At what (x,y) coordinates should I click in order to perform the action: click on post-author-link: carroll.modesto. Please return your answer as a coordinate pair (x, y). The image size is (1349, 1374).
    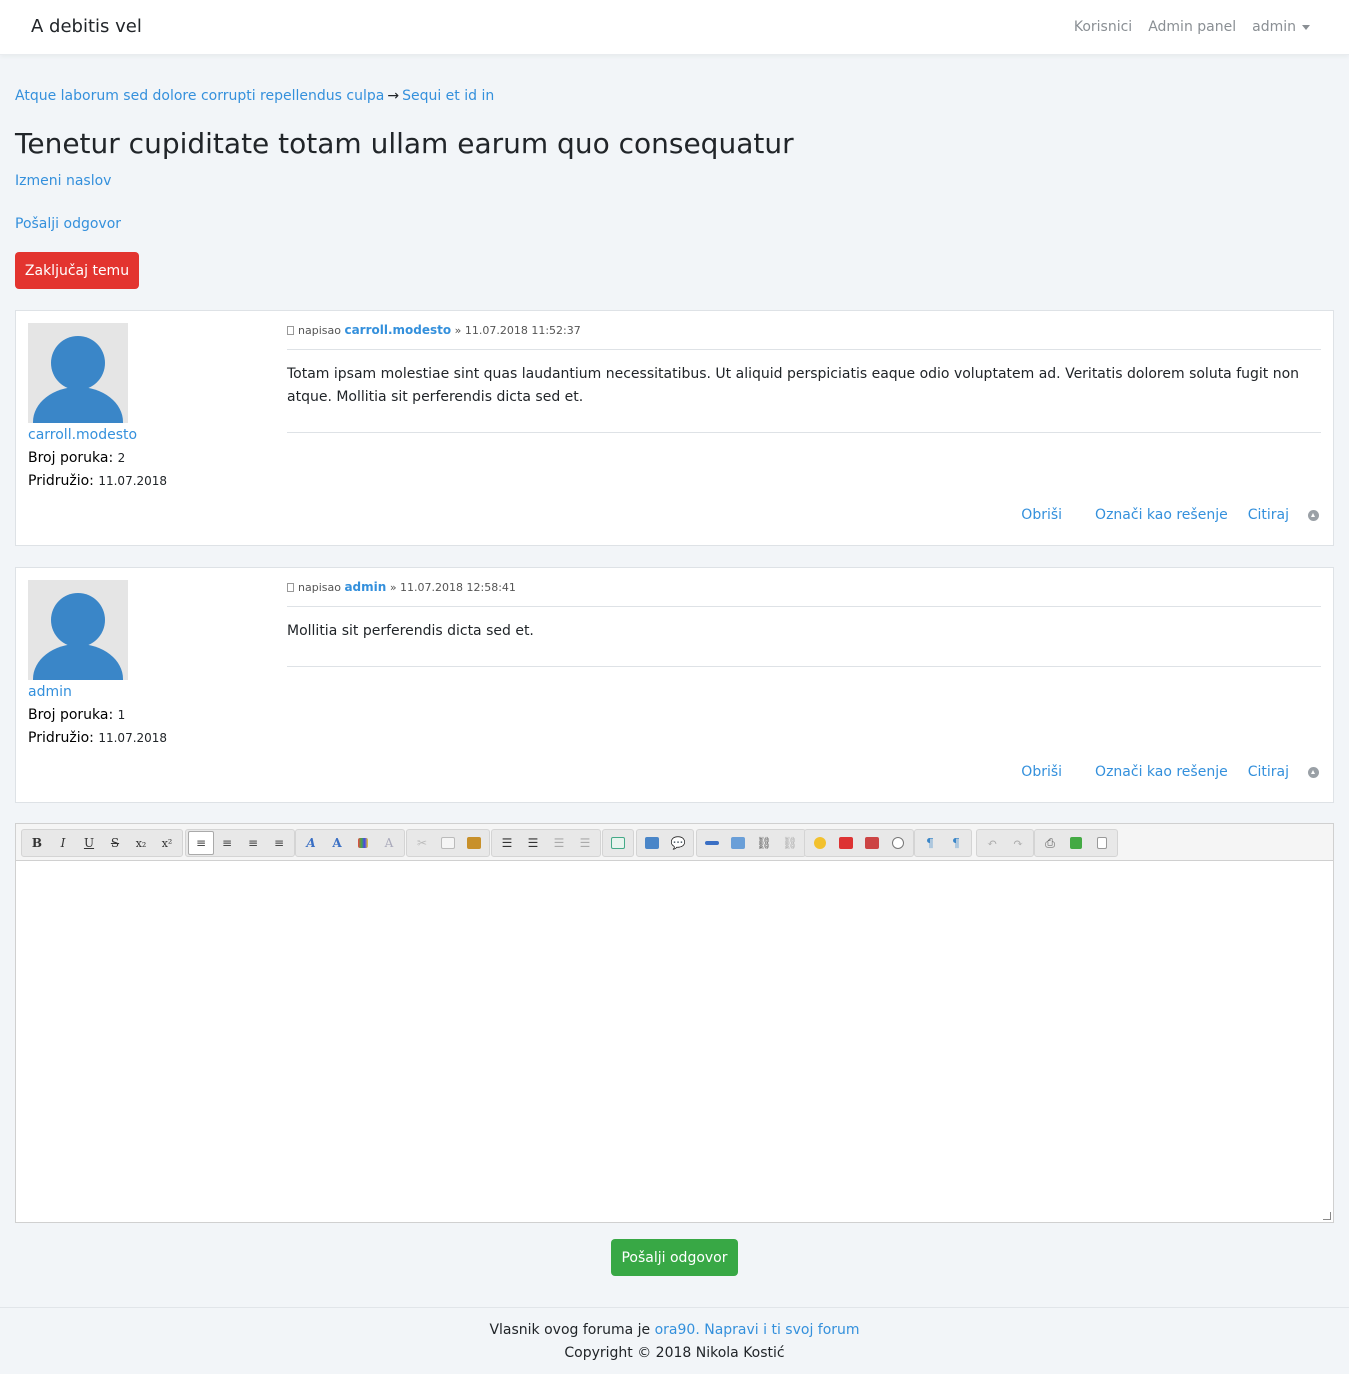
    Looking at the image, I should click on (397, 330).